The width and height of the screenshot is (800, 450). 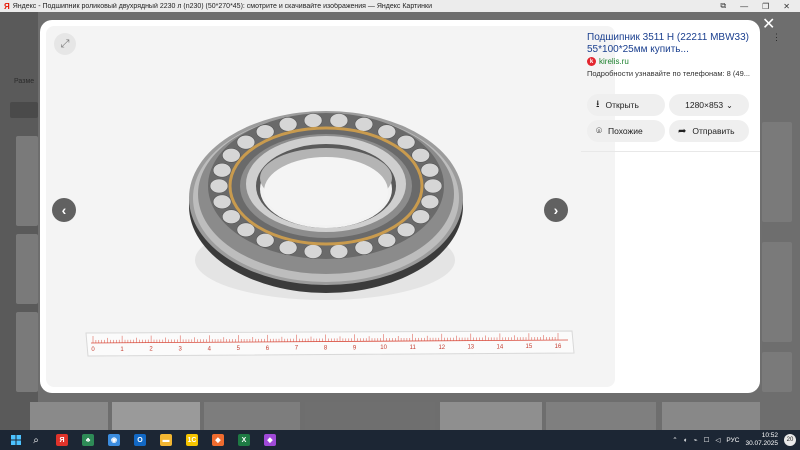 I want to click on app-orange-taskbar-icon: ◆, so click(x=218, y=440).